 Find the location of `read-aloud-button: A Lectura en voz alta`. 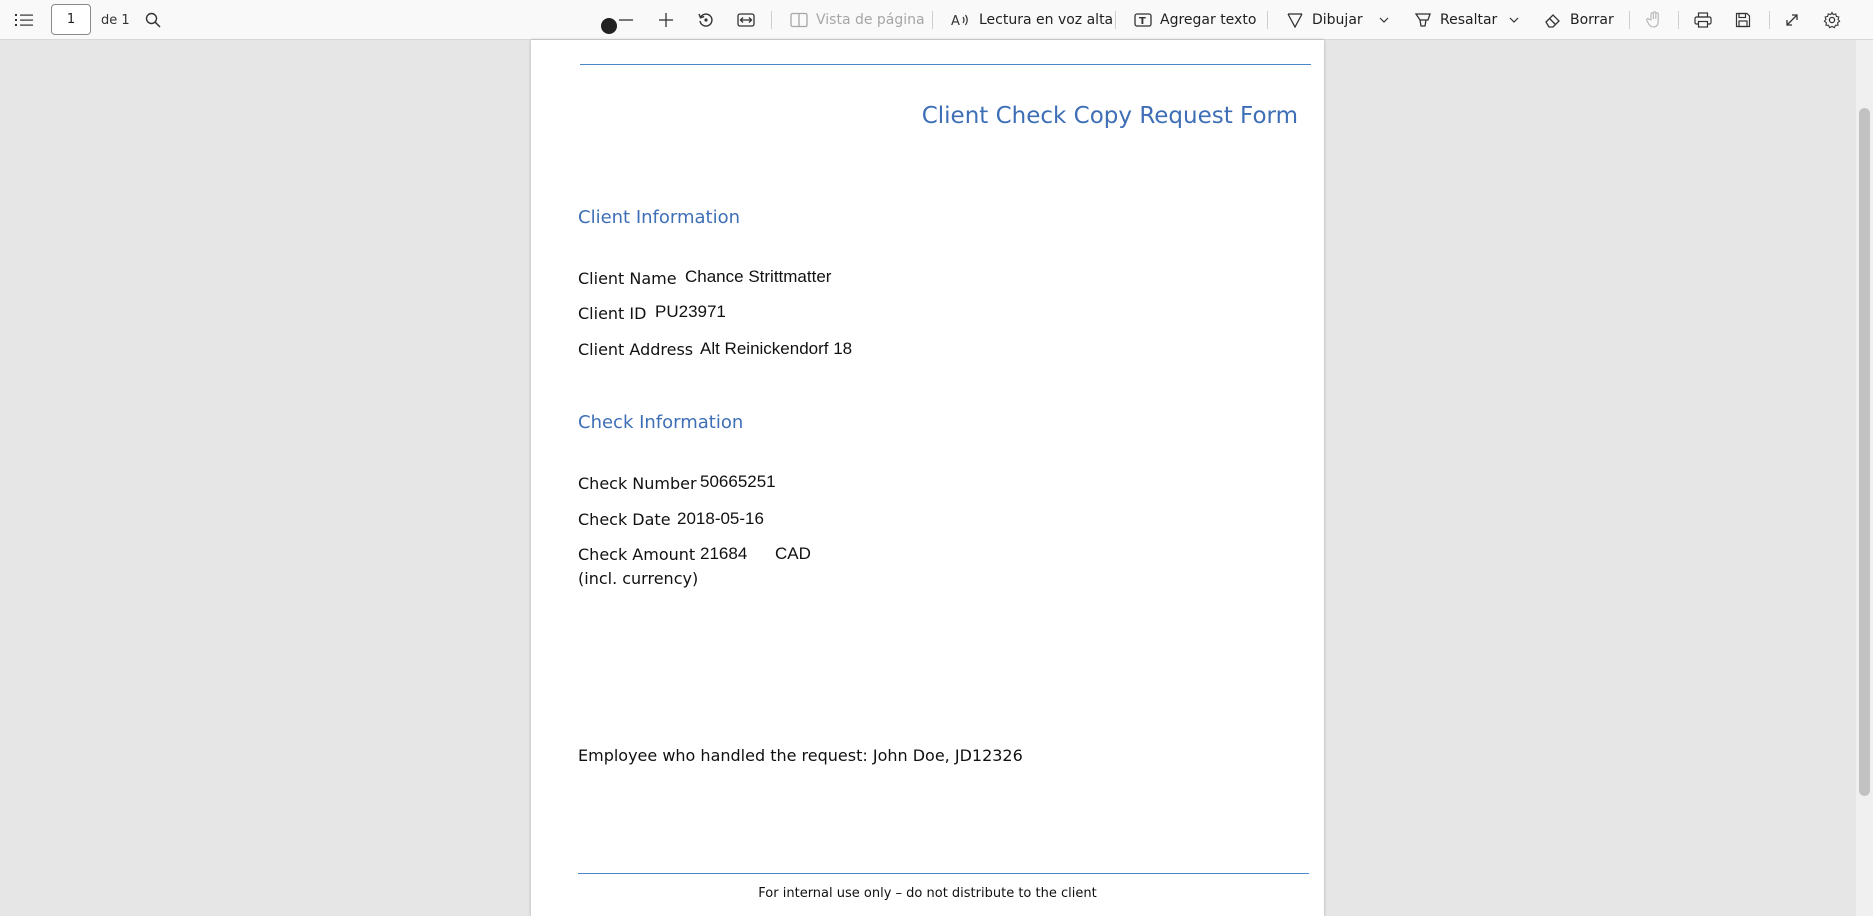

read-aloud-button: A Lectura en voz alta is located at coordinates (1032, 20).